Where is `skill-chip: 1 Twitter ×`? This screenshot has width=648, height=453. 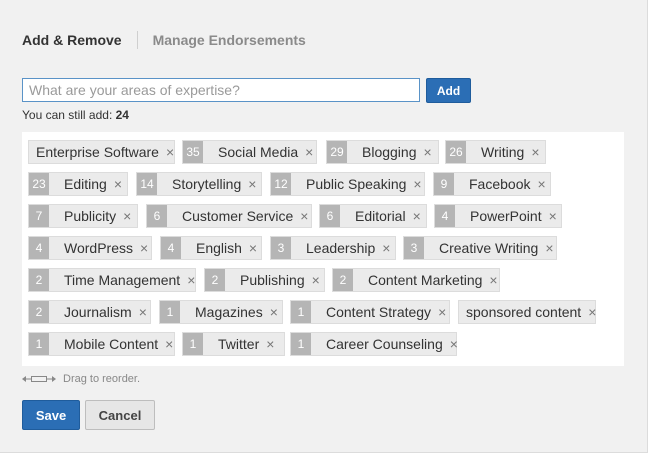
skill-chip: 1 Twitter × is located at coordinates (233, 344).